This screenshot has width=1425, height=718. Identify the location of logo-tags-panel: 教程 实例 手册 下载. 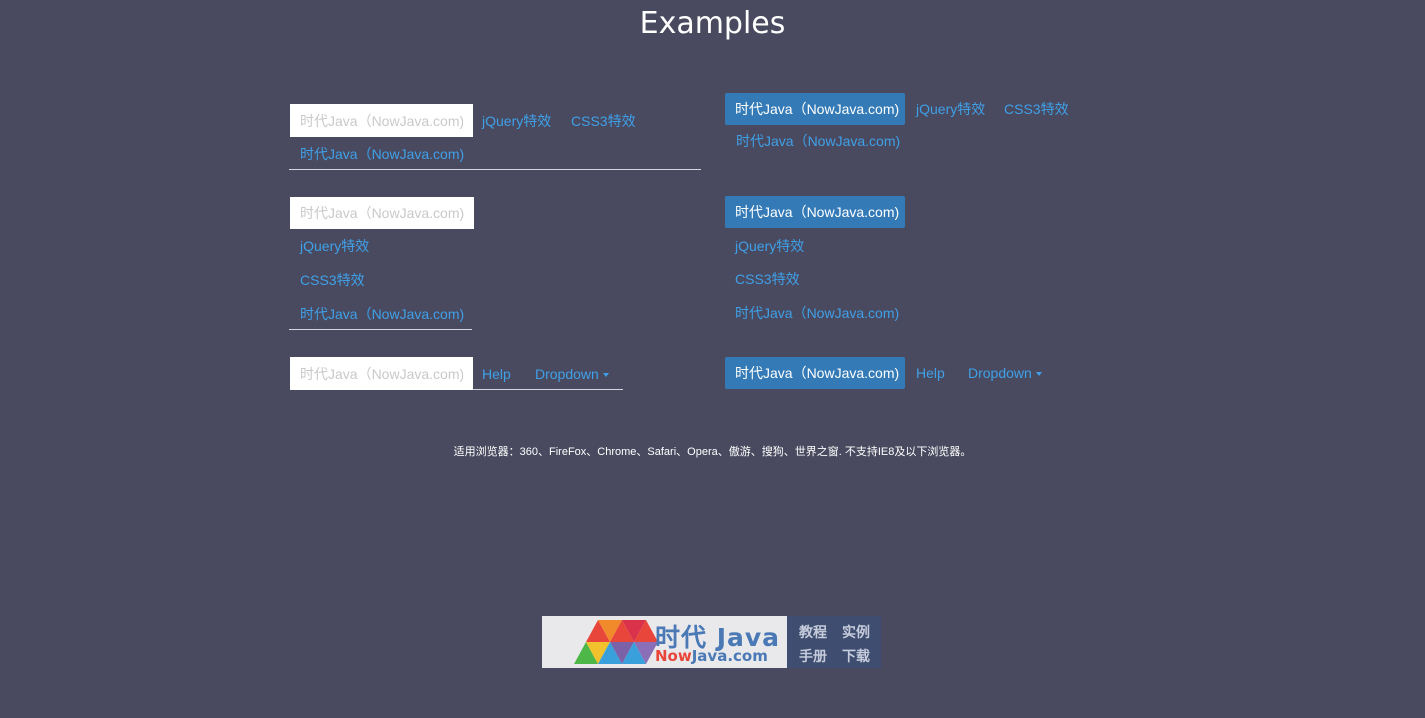
(834, 642).